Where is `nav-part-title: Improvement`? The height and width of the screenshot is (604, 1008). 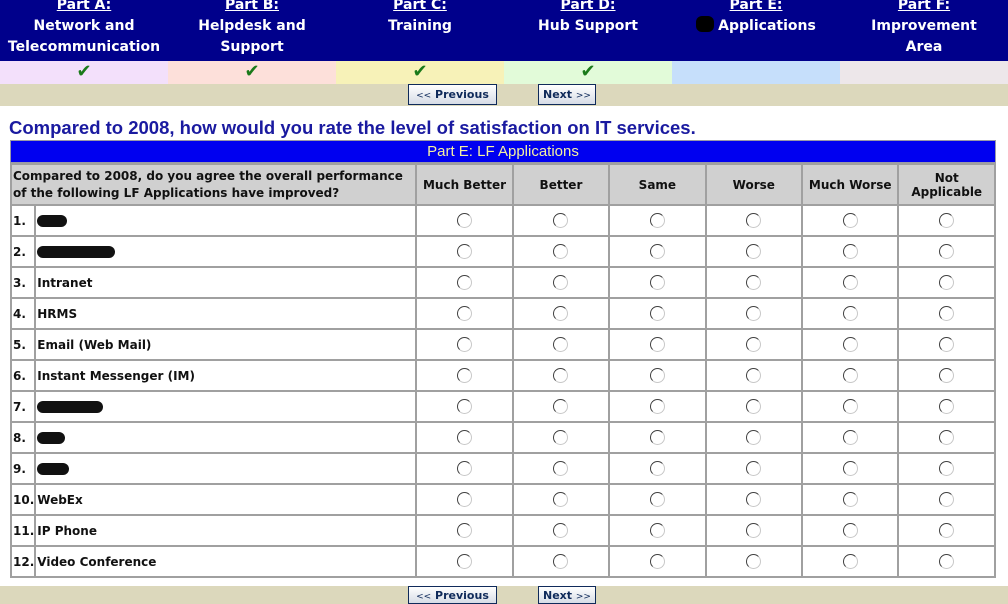 nav-part-title: Improvement is located at coordinates (924, 26).